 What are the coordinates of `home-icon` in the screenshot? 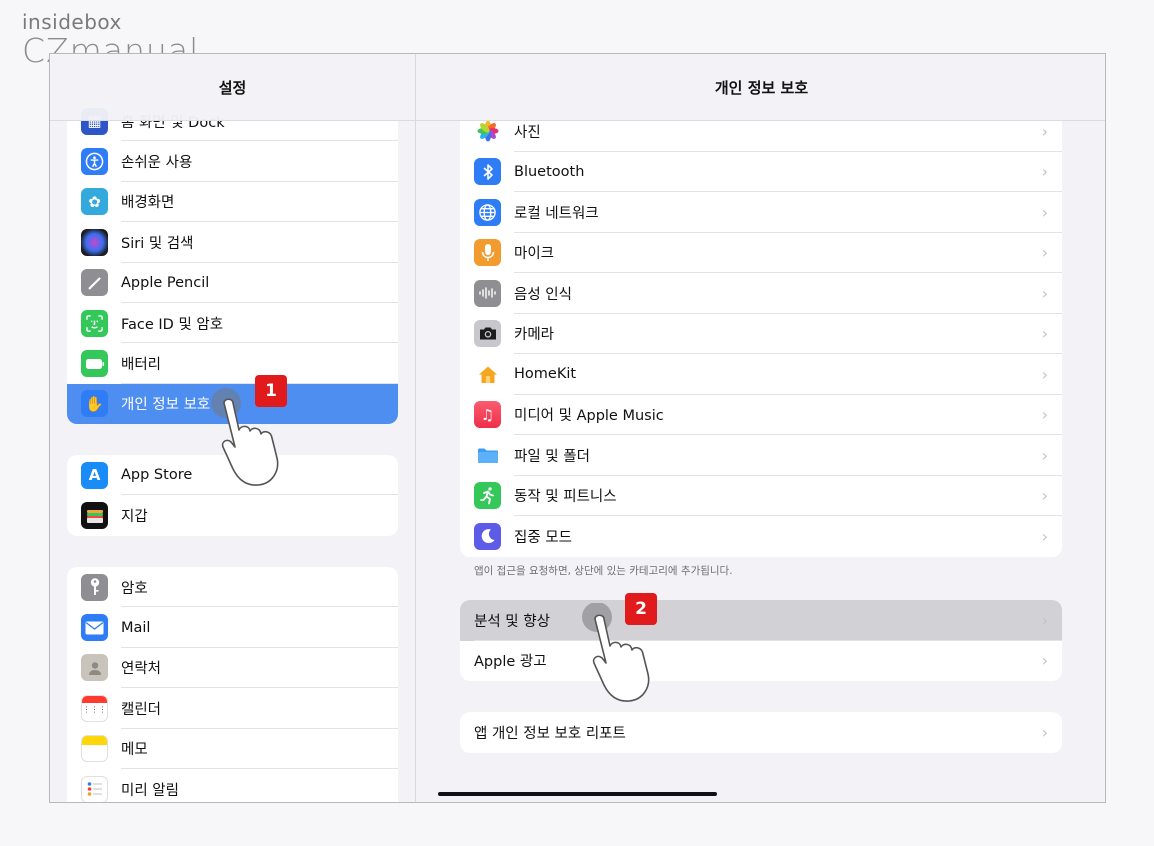 It's located at (487, 374).